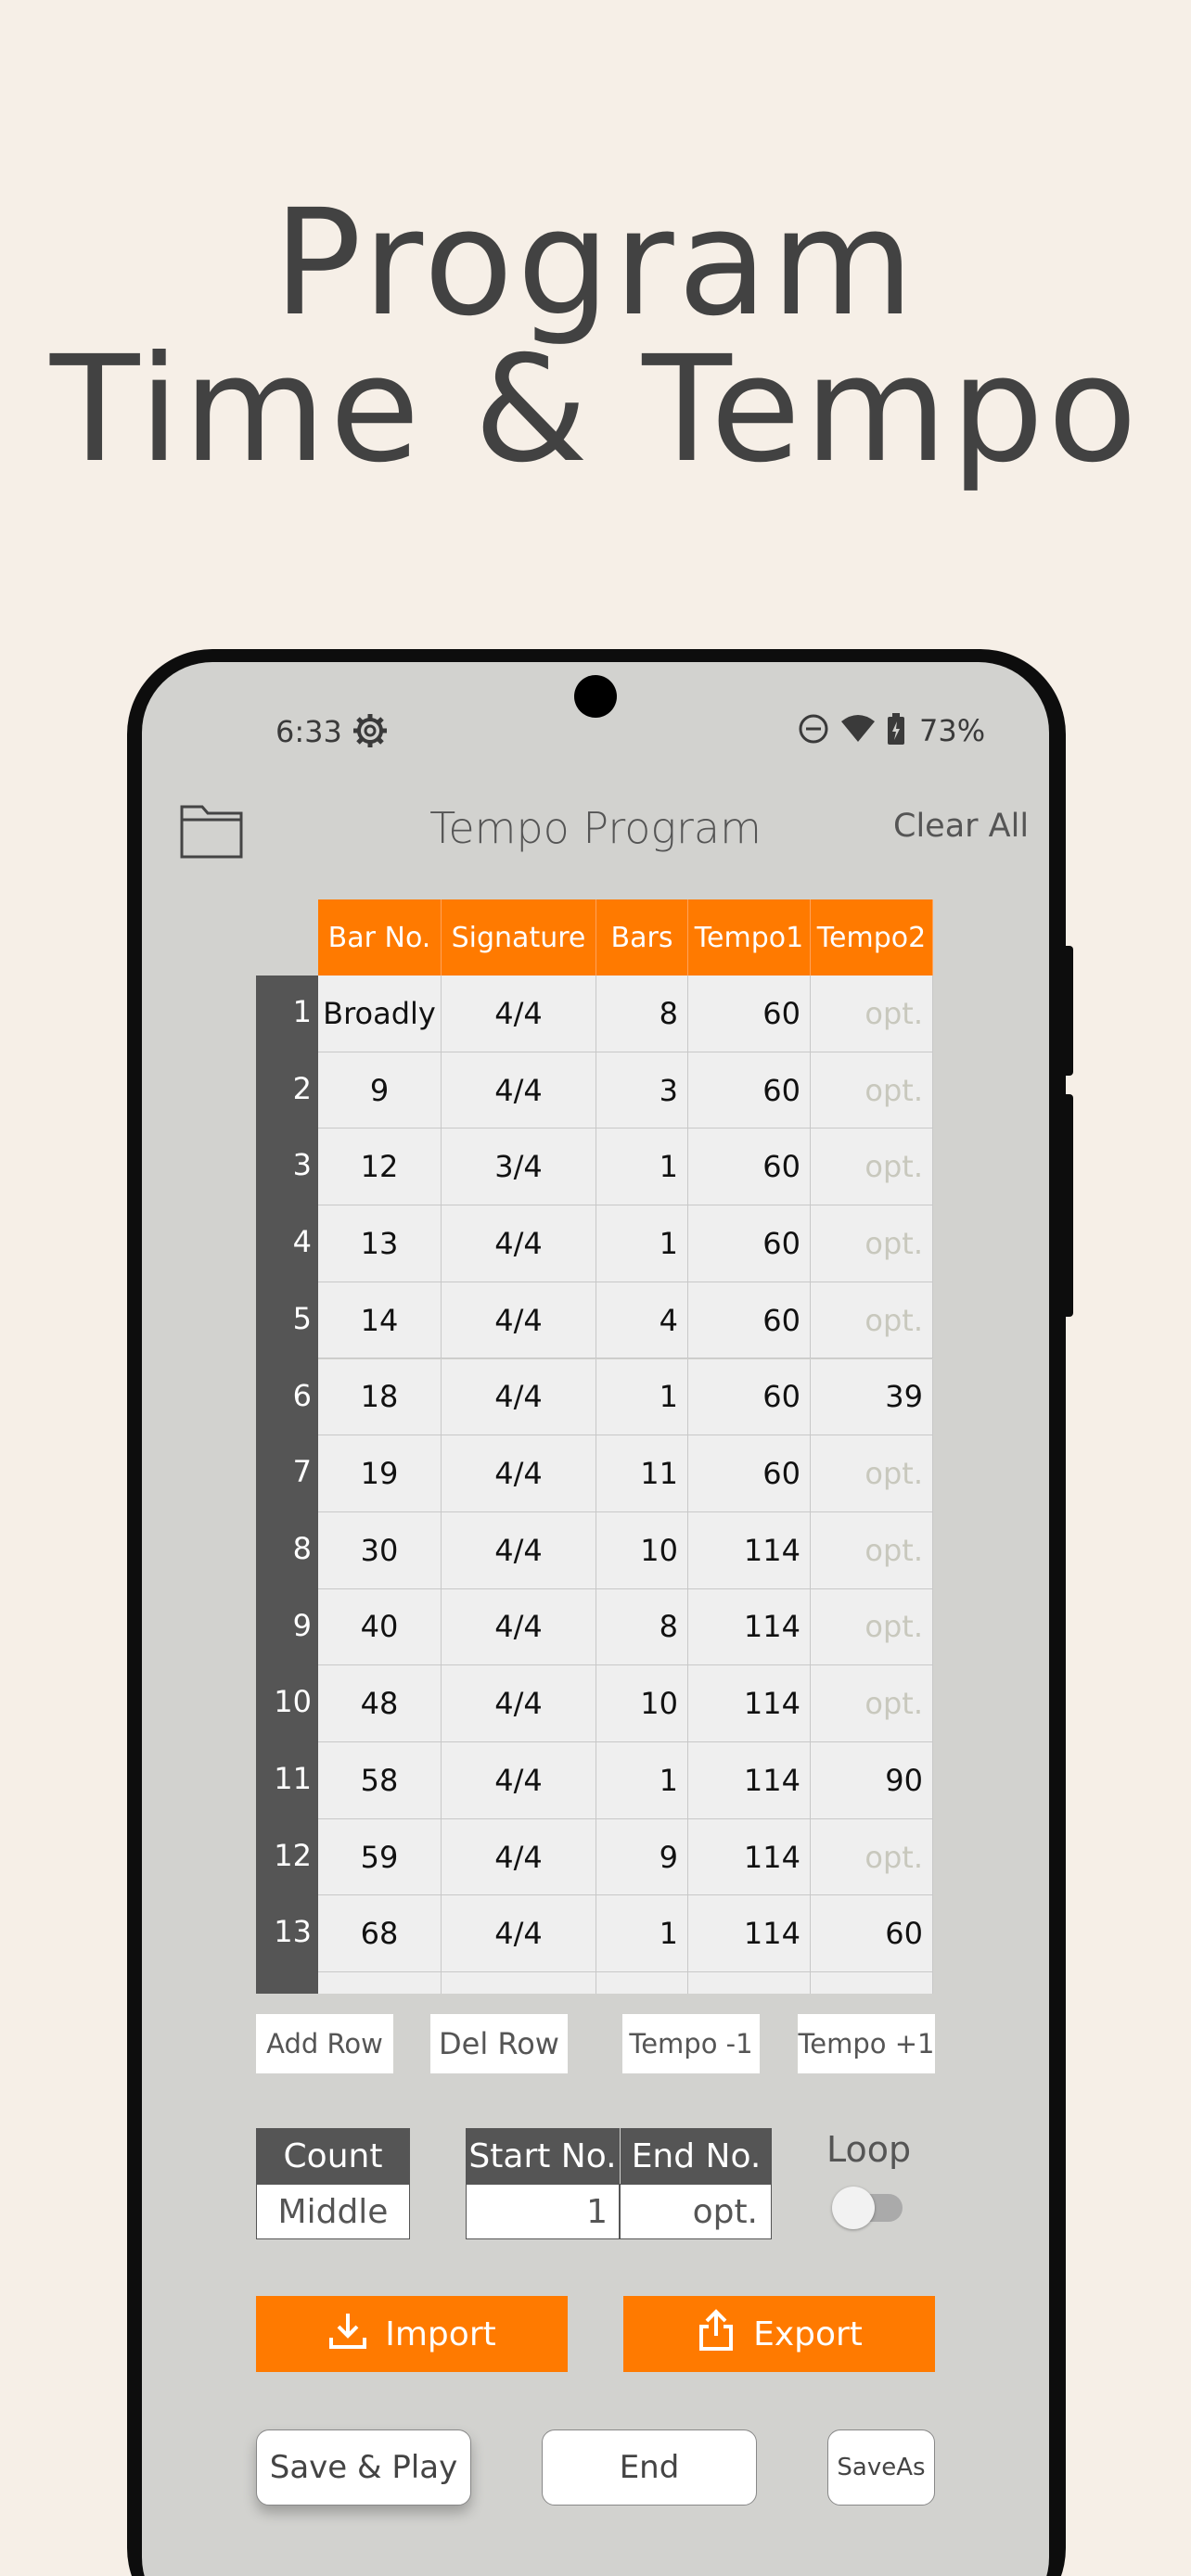  Describe the element at coordinates (380, 1397) in the screenshot. I see `cell-bar-no: 18` at that location.